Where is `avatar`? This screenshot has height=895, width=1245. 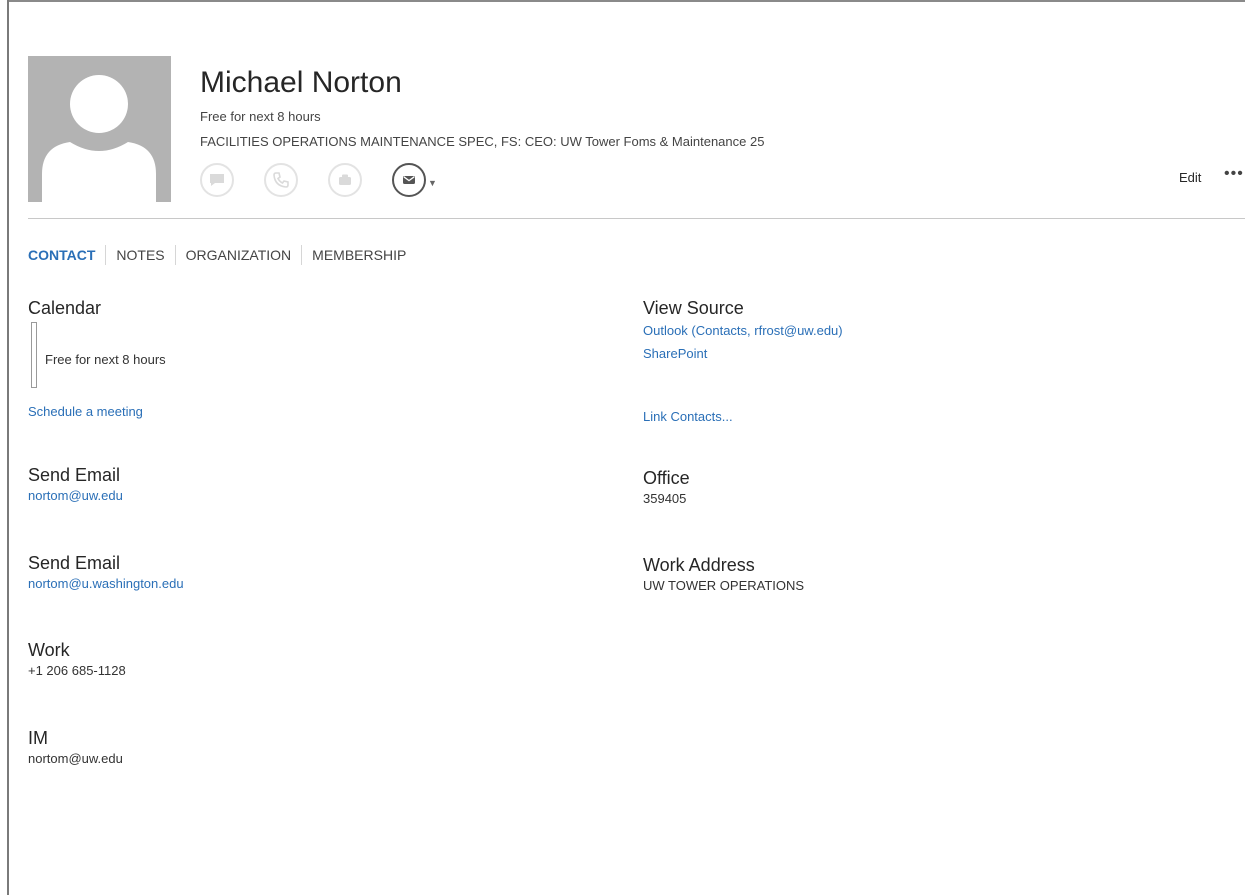
avatar is located at coordinates (99, 129).